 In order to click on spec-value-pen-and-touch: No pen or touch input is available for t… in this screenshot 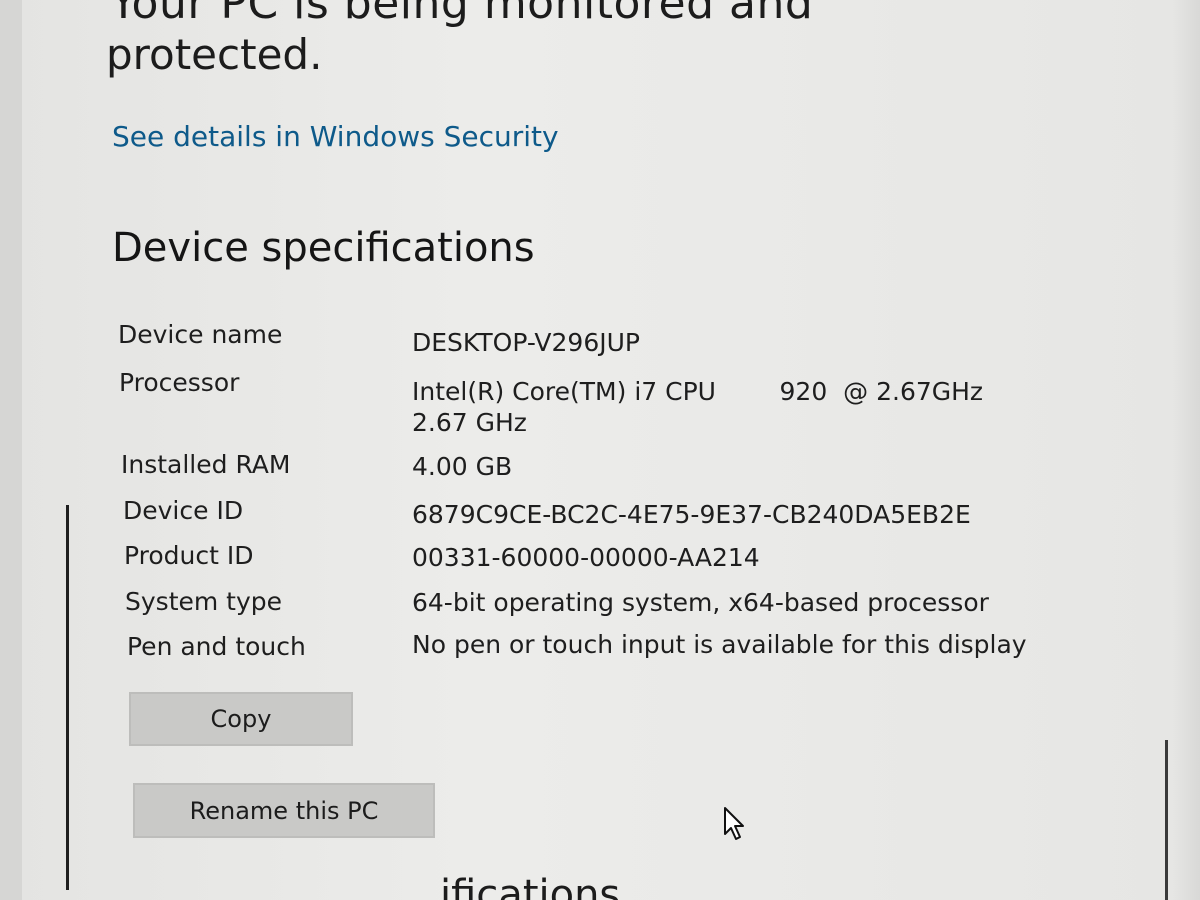, I will do `click(719, 644)`.